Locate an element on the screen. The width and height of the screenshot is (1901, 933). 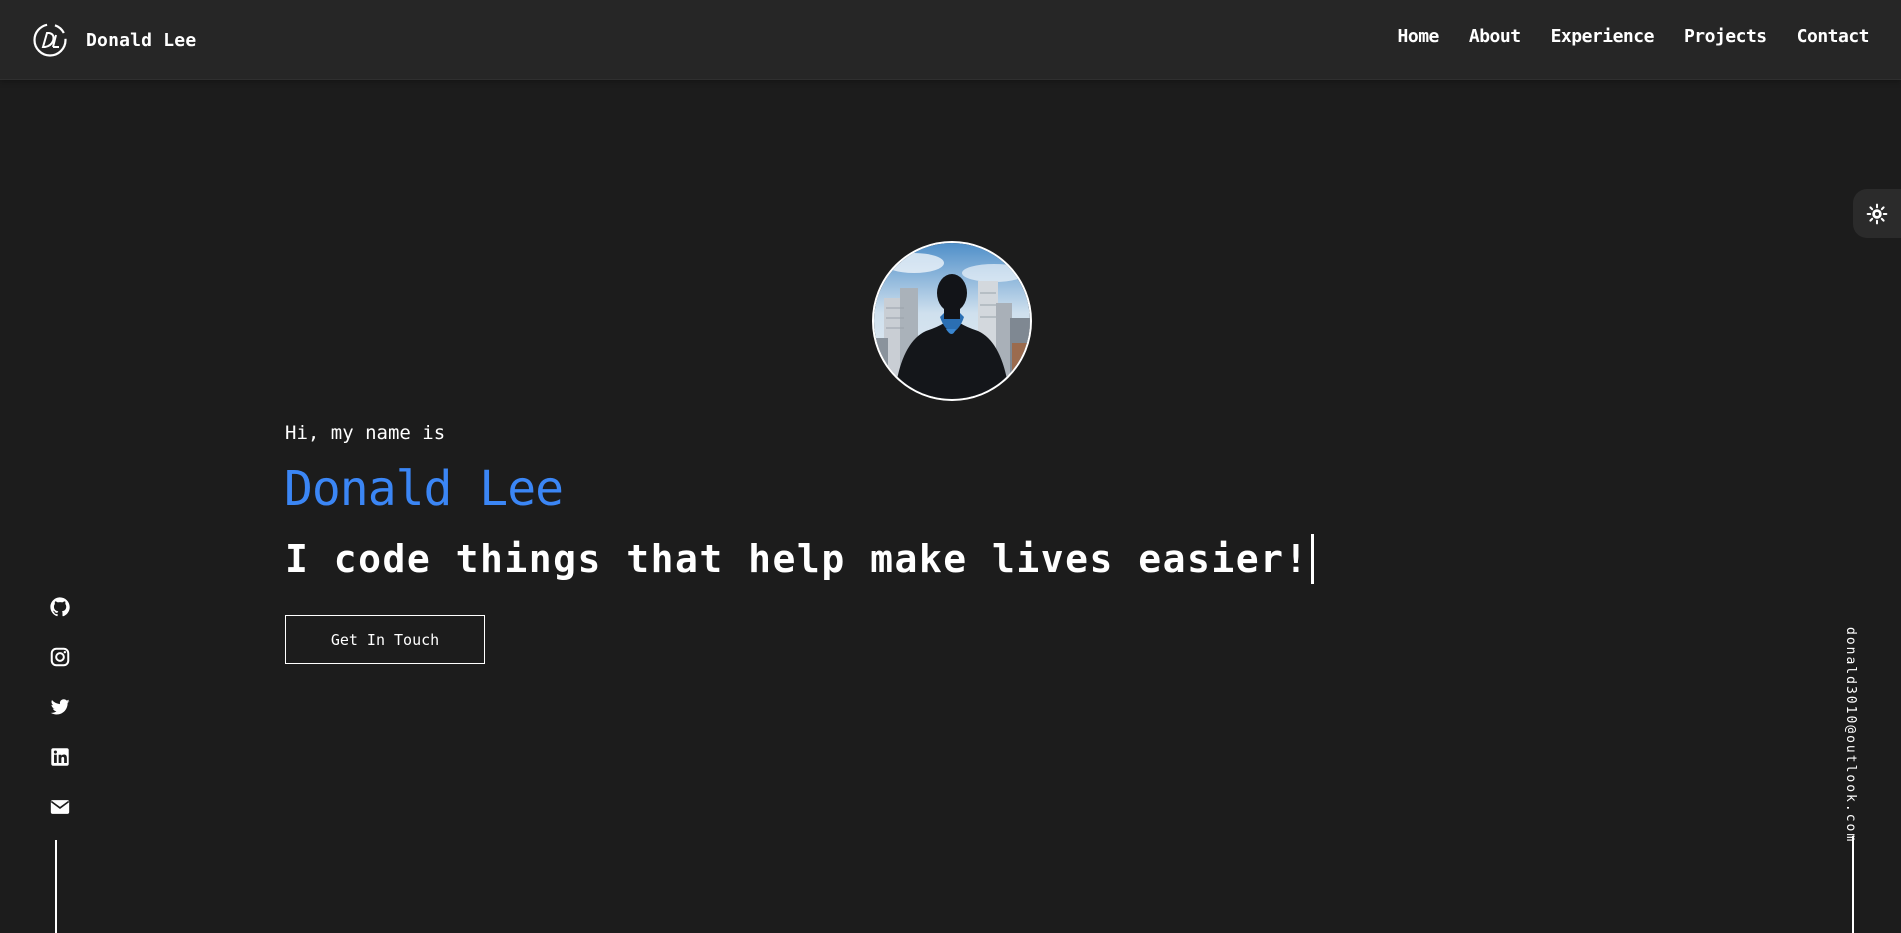
main-nav: Home About Experience Projects Contact is located at coordinates (1634, 36).